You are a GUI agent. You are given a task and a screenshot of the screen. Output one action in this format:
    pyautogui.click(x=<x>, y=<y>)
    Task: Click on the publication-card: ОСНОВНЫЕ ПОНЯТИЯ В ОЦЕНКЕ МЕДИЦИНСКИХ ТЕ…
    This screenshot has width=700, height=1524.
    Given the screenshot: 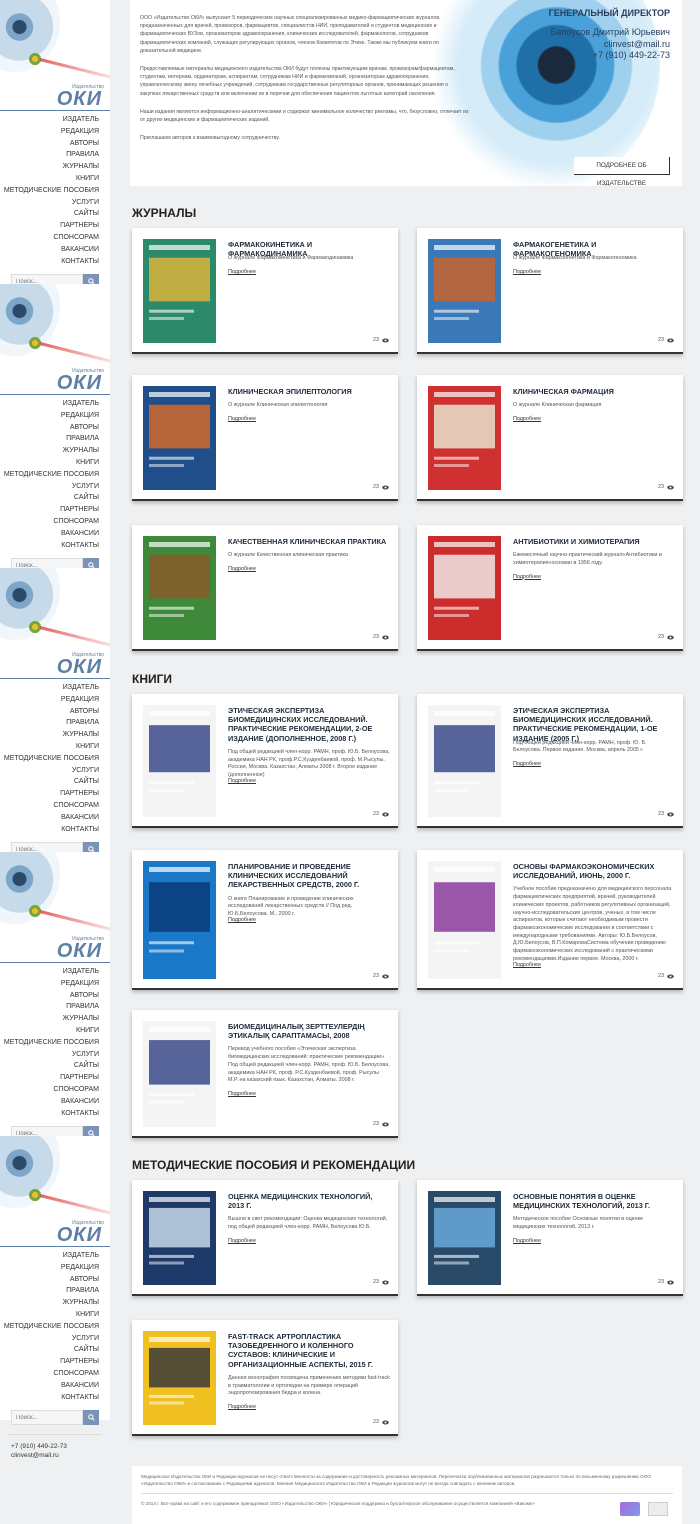 What is the action you would take?
    pyautogui.click(x=550, y=1238)
    